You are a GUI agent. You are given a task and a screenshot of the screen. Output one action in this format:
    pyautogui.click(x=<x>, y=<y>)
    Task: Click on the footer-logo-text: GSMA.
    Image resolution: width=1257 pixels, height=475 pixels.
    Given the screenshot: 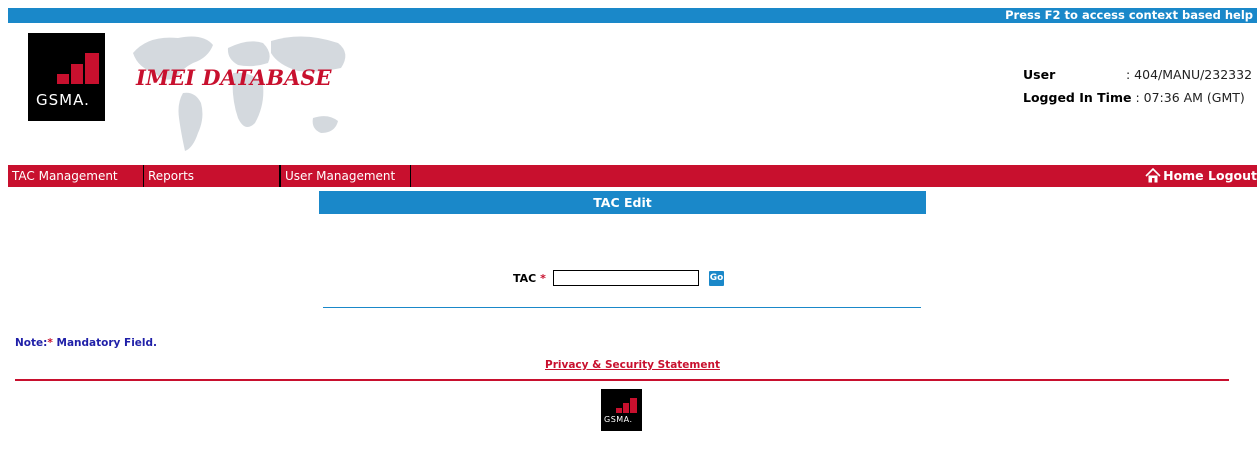 What is the action you would take?
    pyautogui.click(x=618, y=419)
    